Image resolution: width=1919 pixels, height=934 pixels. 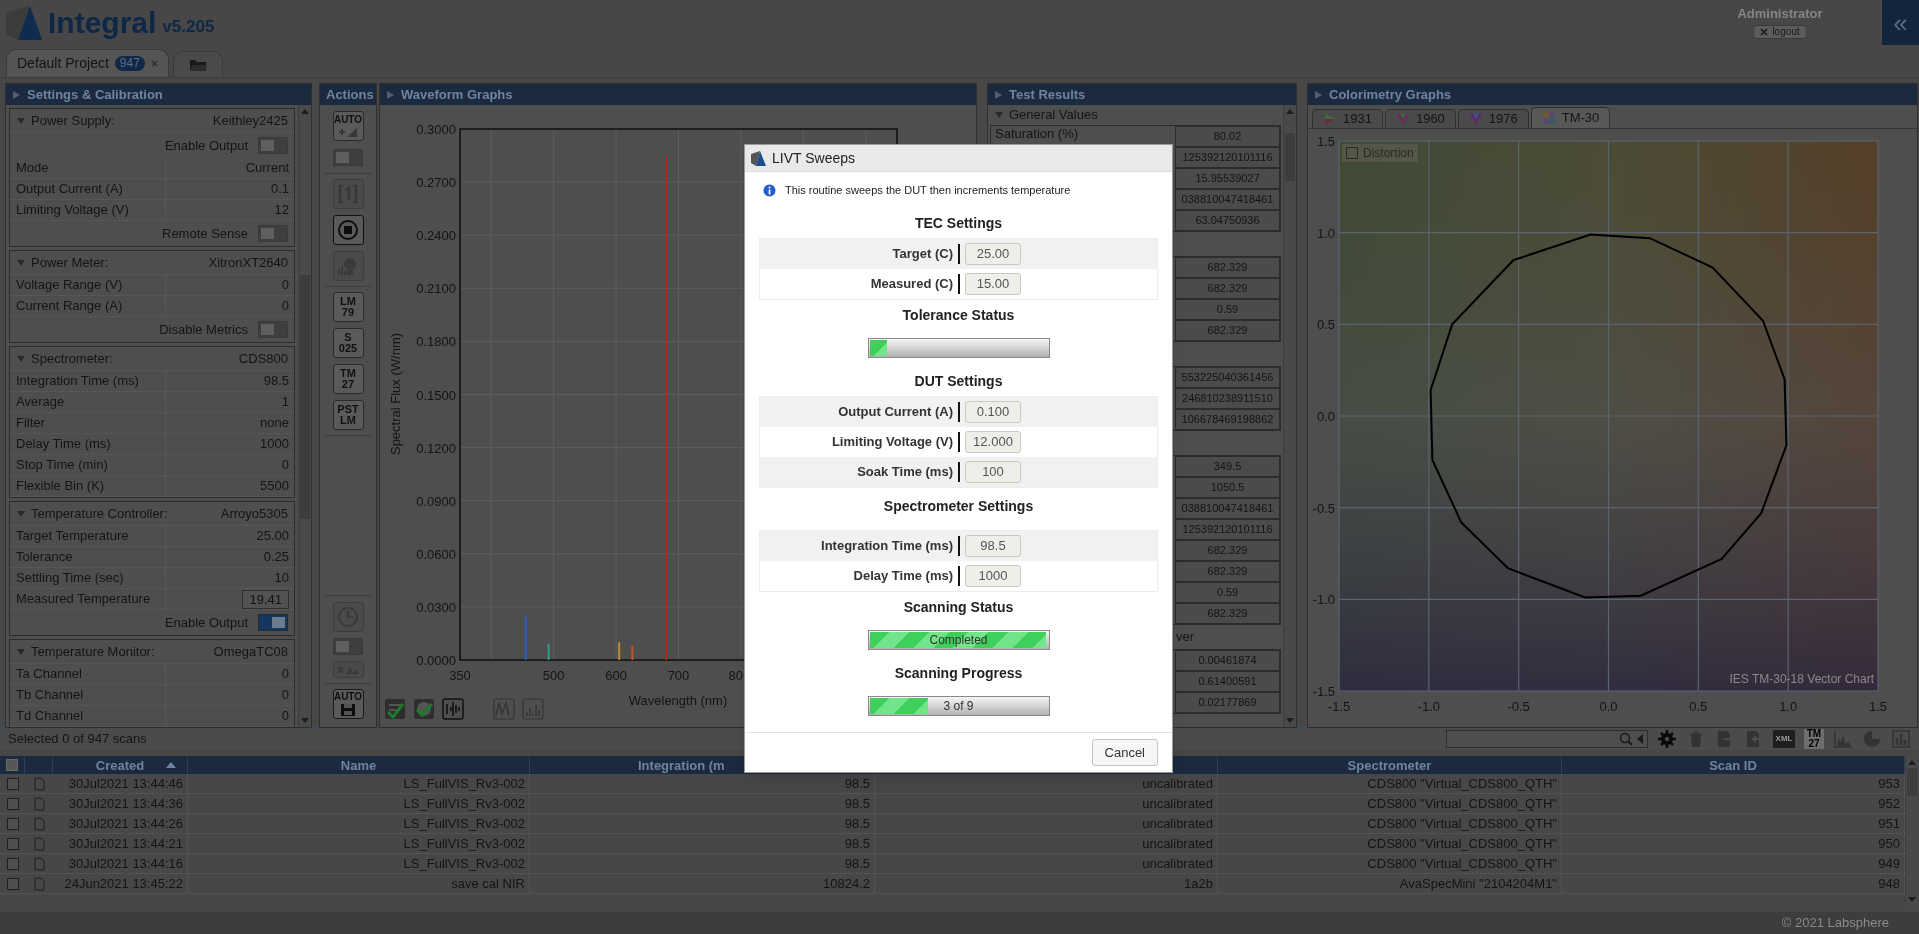 What do you see at coordinates (1124, 752) in the screenshot?
I see `cancel-button: Cancel` at bounding box center [1124, 752].